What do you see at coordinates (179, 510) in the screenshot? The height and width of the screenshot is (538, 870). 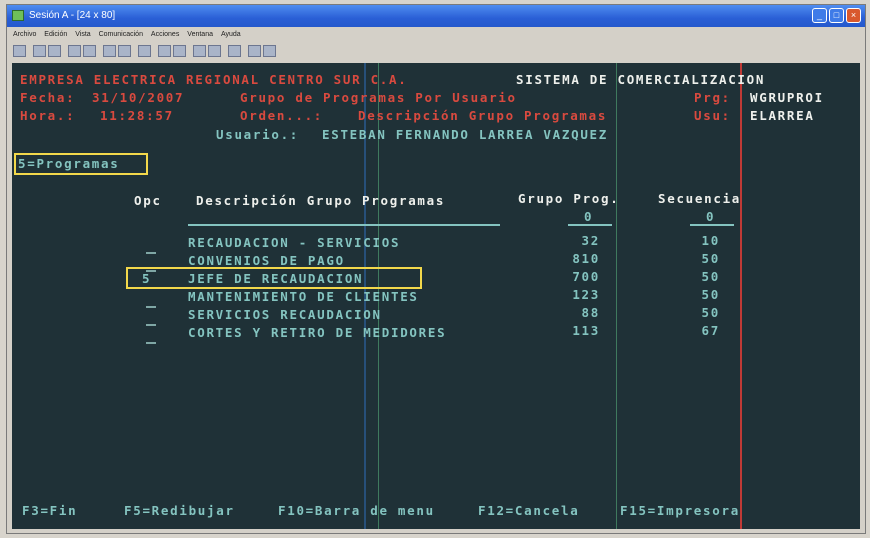 I see `fkey-f5: F5=Redibujar` at bounding box center [179, 510].